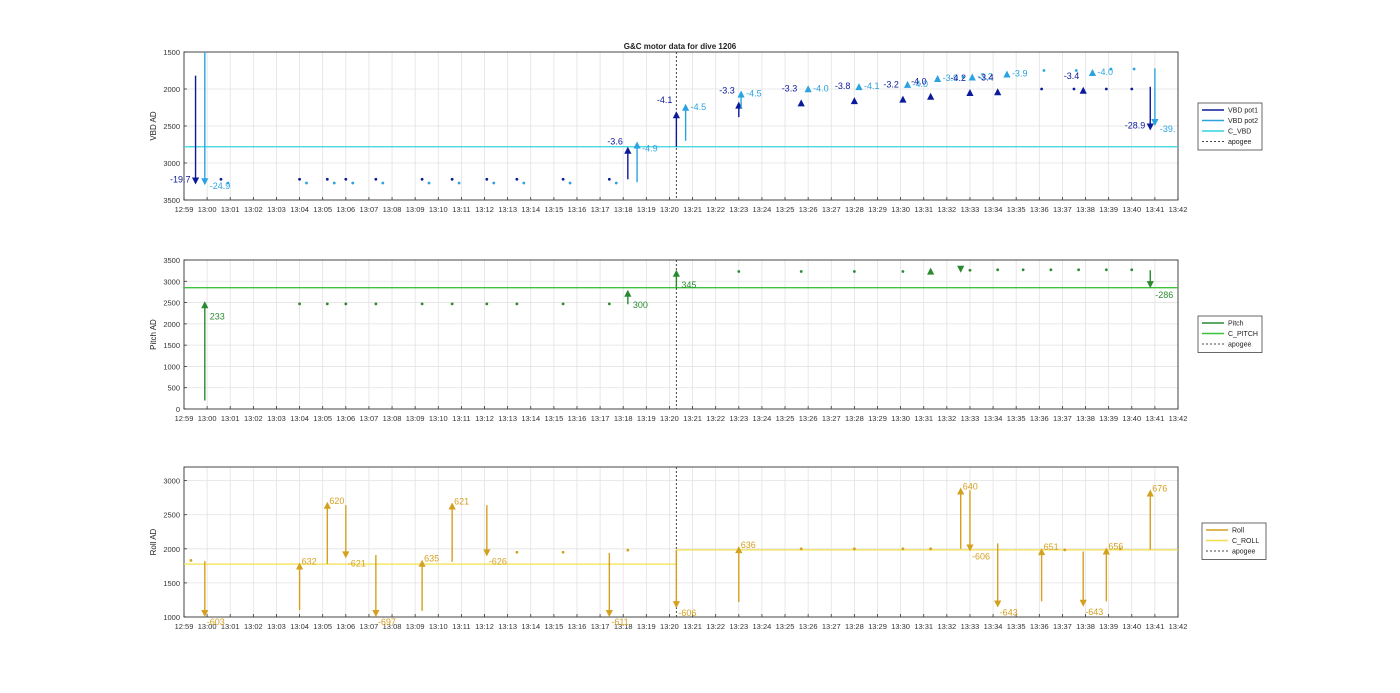  Describe the element at coordinates (171, 366) in the screenshot. I see `y-tick-label: 1000` at that location.